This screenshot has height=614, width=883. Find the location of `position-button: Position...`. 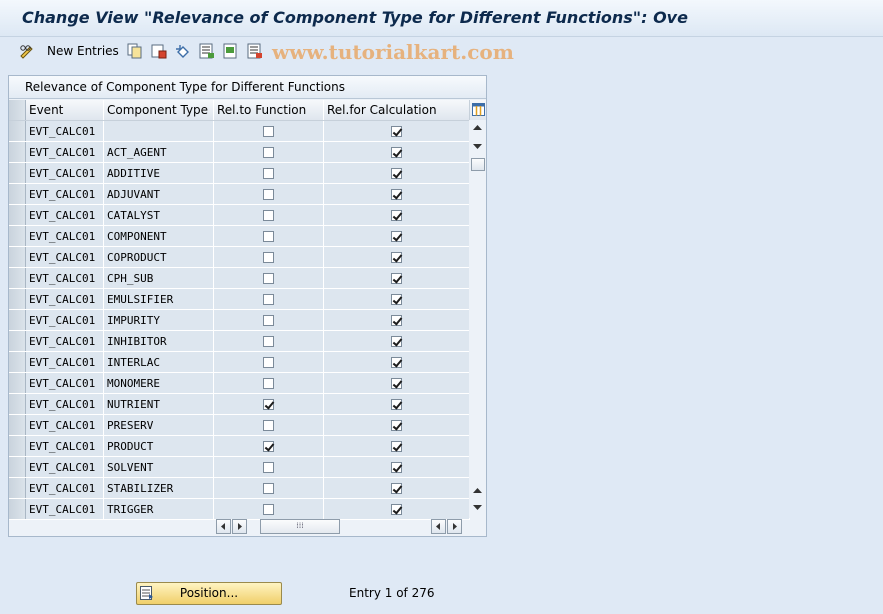

position-button: Position... is located at coordinates (209, 593).